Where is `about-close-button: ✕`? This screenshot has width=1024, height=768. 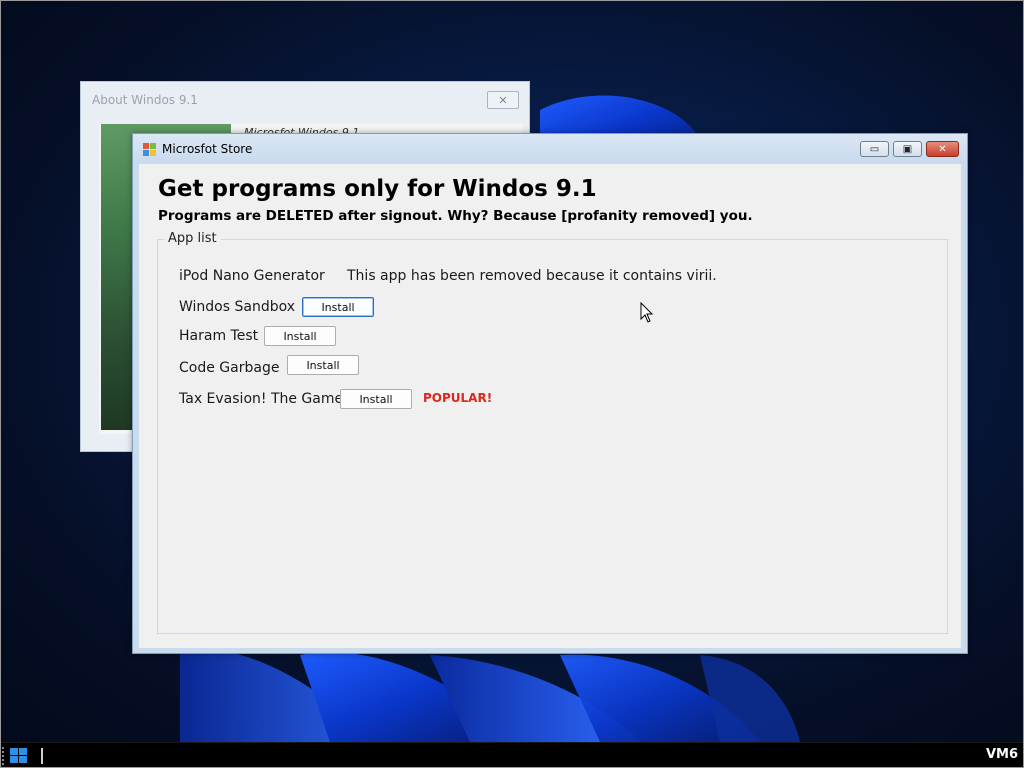
about-close-button: ✕ is located at coordinates (503, 100).